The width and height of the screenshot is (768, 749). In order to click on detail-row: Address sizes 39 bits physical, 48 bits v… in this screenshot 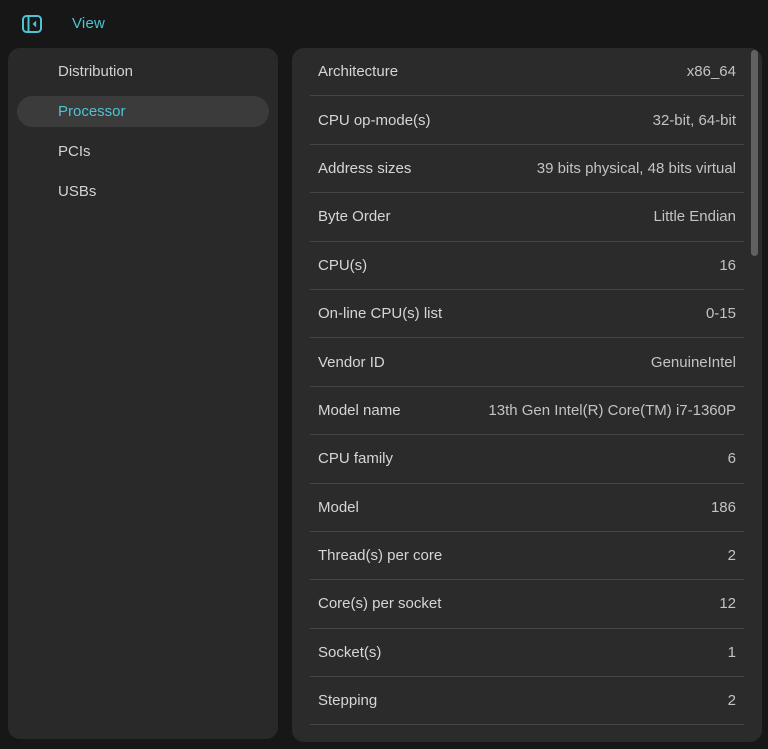, I will do `click(527, 169)`.